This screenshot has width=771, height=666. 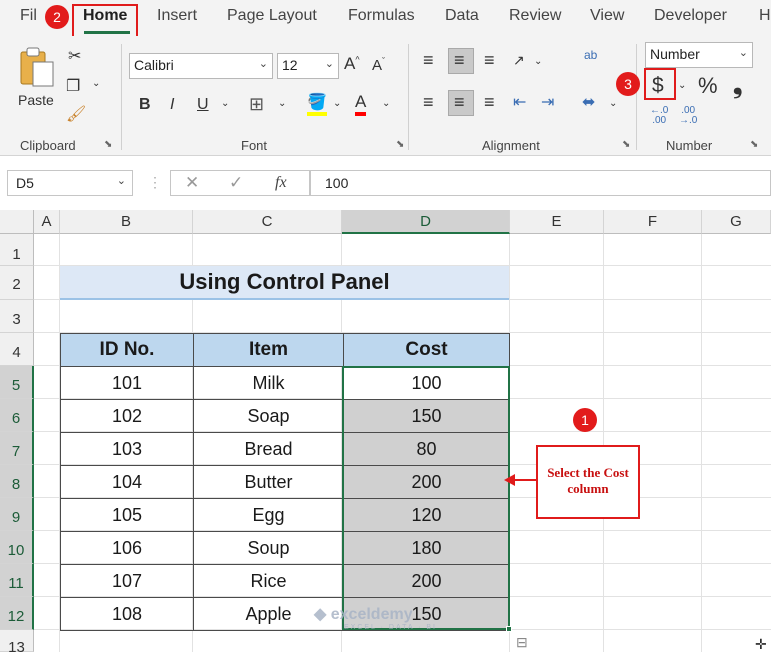 What do you see at coordinates (28, 16) in the screenshot?
I see `tab-file: Fil` at bounding box center [28, 16].